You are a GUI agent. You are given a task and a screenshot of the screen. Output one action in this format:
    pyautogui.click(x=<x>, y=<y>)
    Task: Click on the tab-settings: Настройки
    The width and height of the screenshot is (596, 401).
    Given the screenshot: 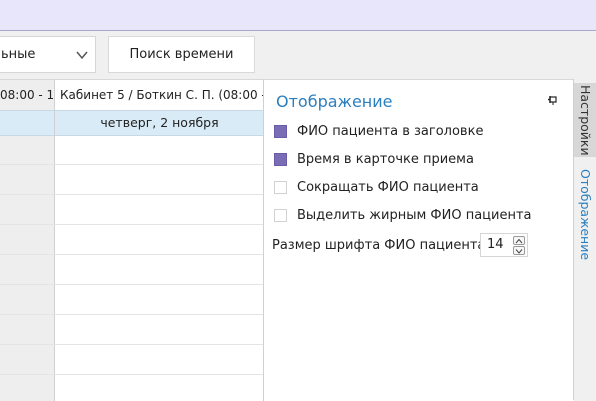 What is the action you would take?
    pyautogui.click(x=585, y=120)
    